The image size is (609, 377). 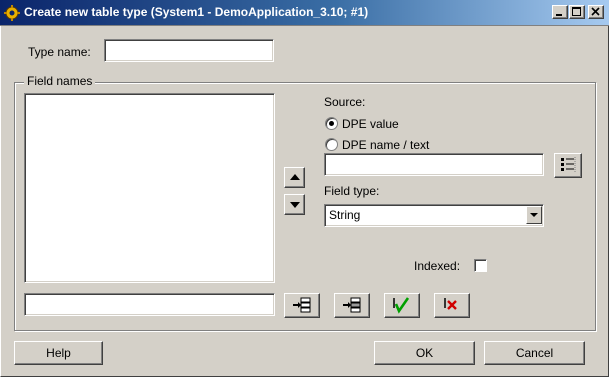 I want to click on source-dpe-name-label: DPE name / text, so click(x=386, y=145).